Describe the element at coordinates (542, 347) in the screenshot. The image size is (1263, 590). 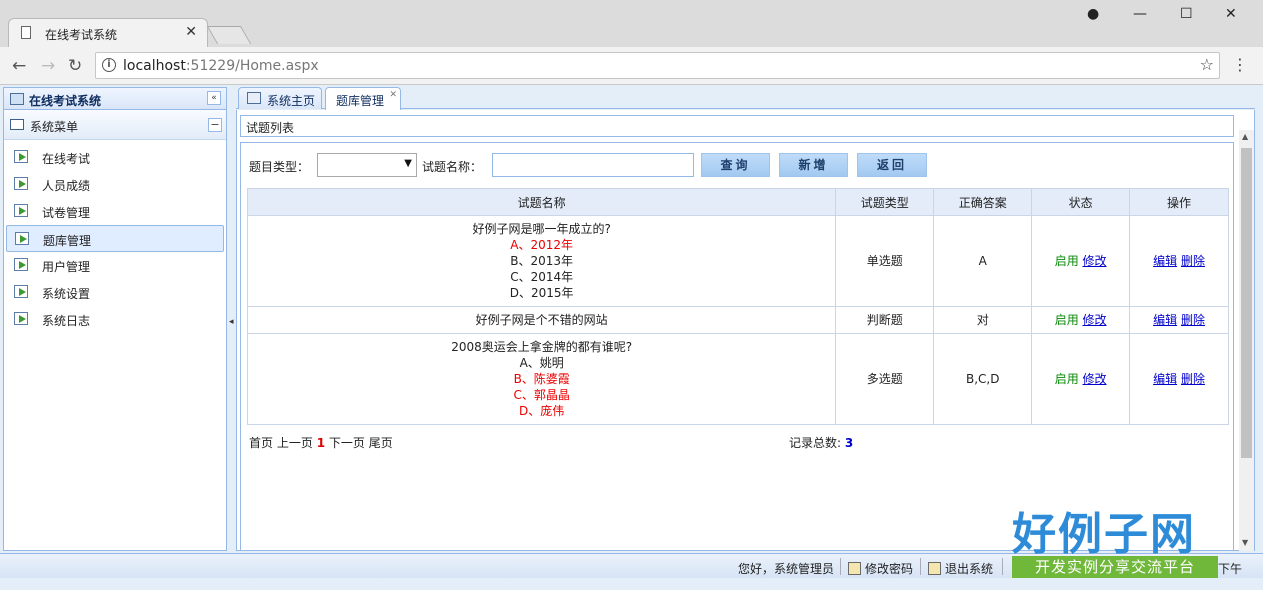
I see `question-text: 2008奥运会上拿金牌的都有谁呢?` at that location.